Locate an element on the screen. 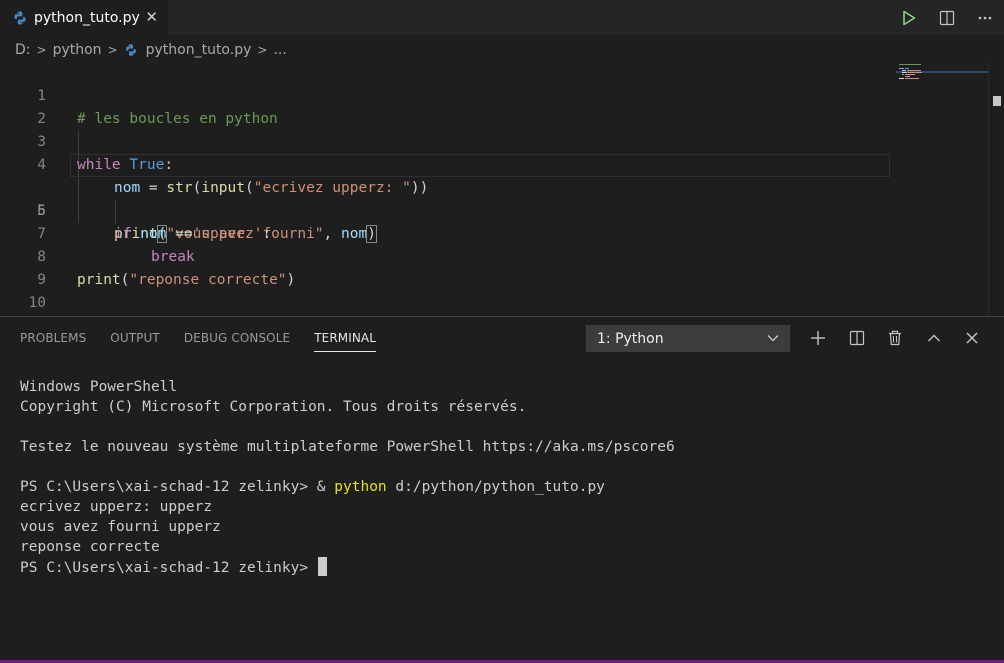 The width and height of the screenshot is (1004, 663). tab-output: OUTPUT is located at coordinates (135, 338).